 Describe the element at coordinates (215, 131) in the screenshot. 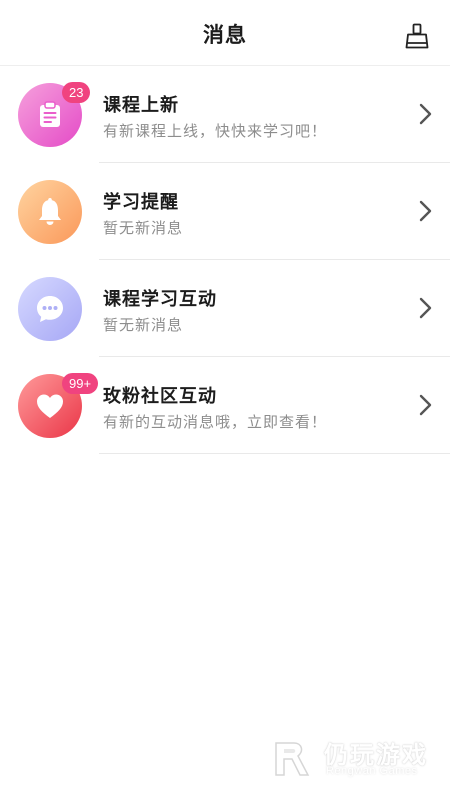

I see `message-preview: 有新课程上线，快快来学习吧！` at that location.